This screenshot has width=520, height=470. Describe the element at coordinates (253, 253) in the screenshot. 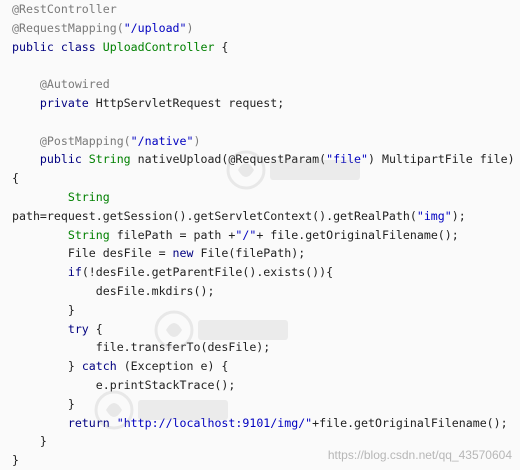

I see `code-token: File(filePath);` at that location.